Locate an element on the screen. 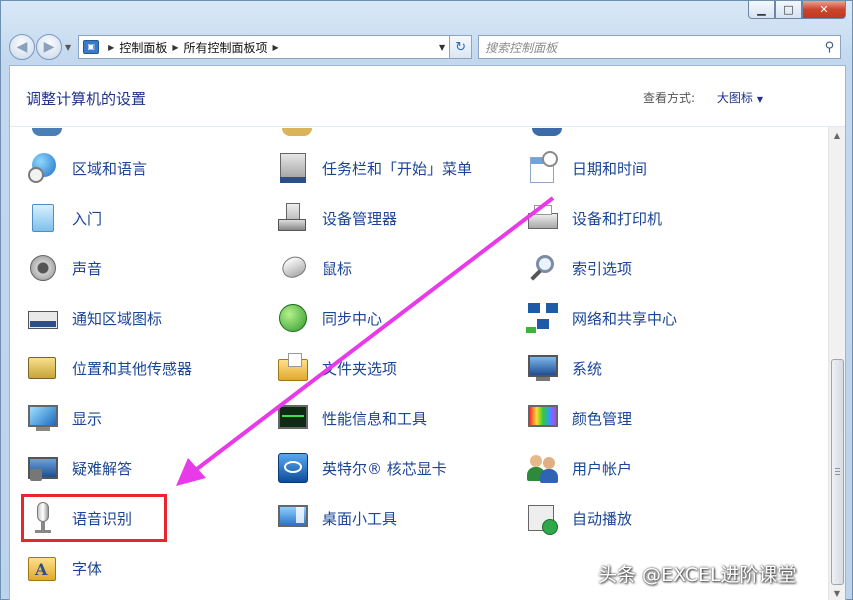 The height and width of the screenshot is (600, 853). item-label: 区域和语言 is located at coordinates (110, 168).